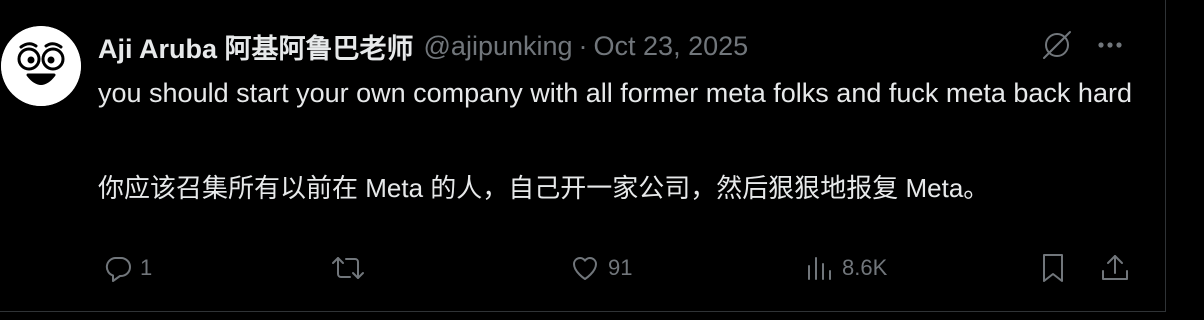  I want to click on like-button: 91, so click(600, 268).